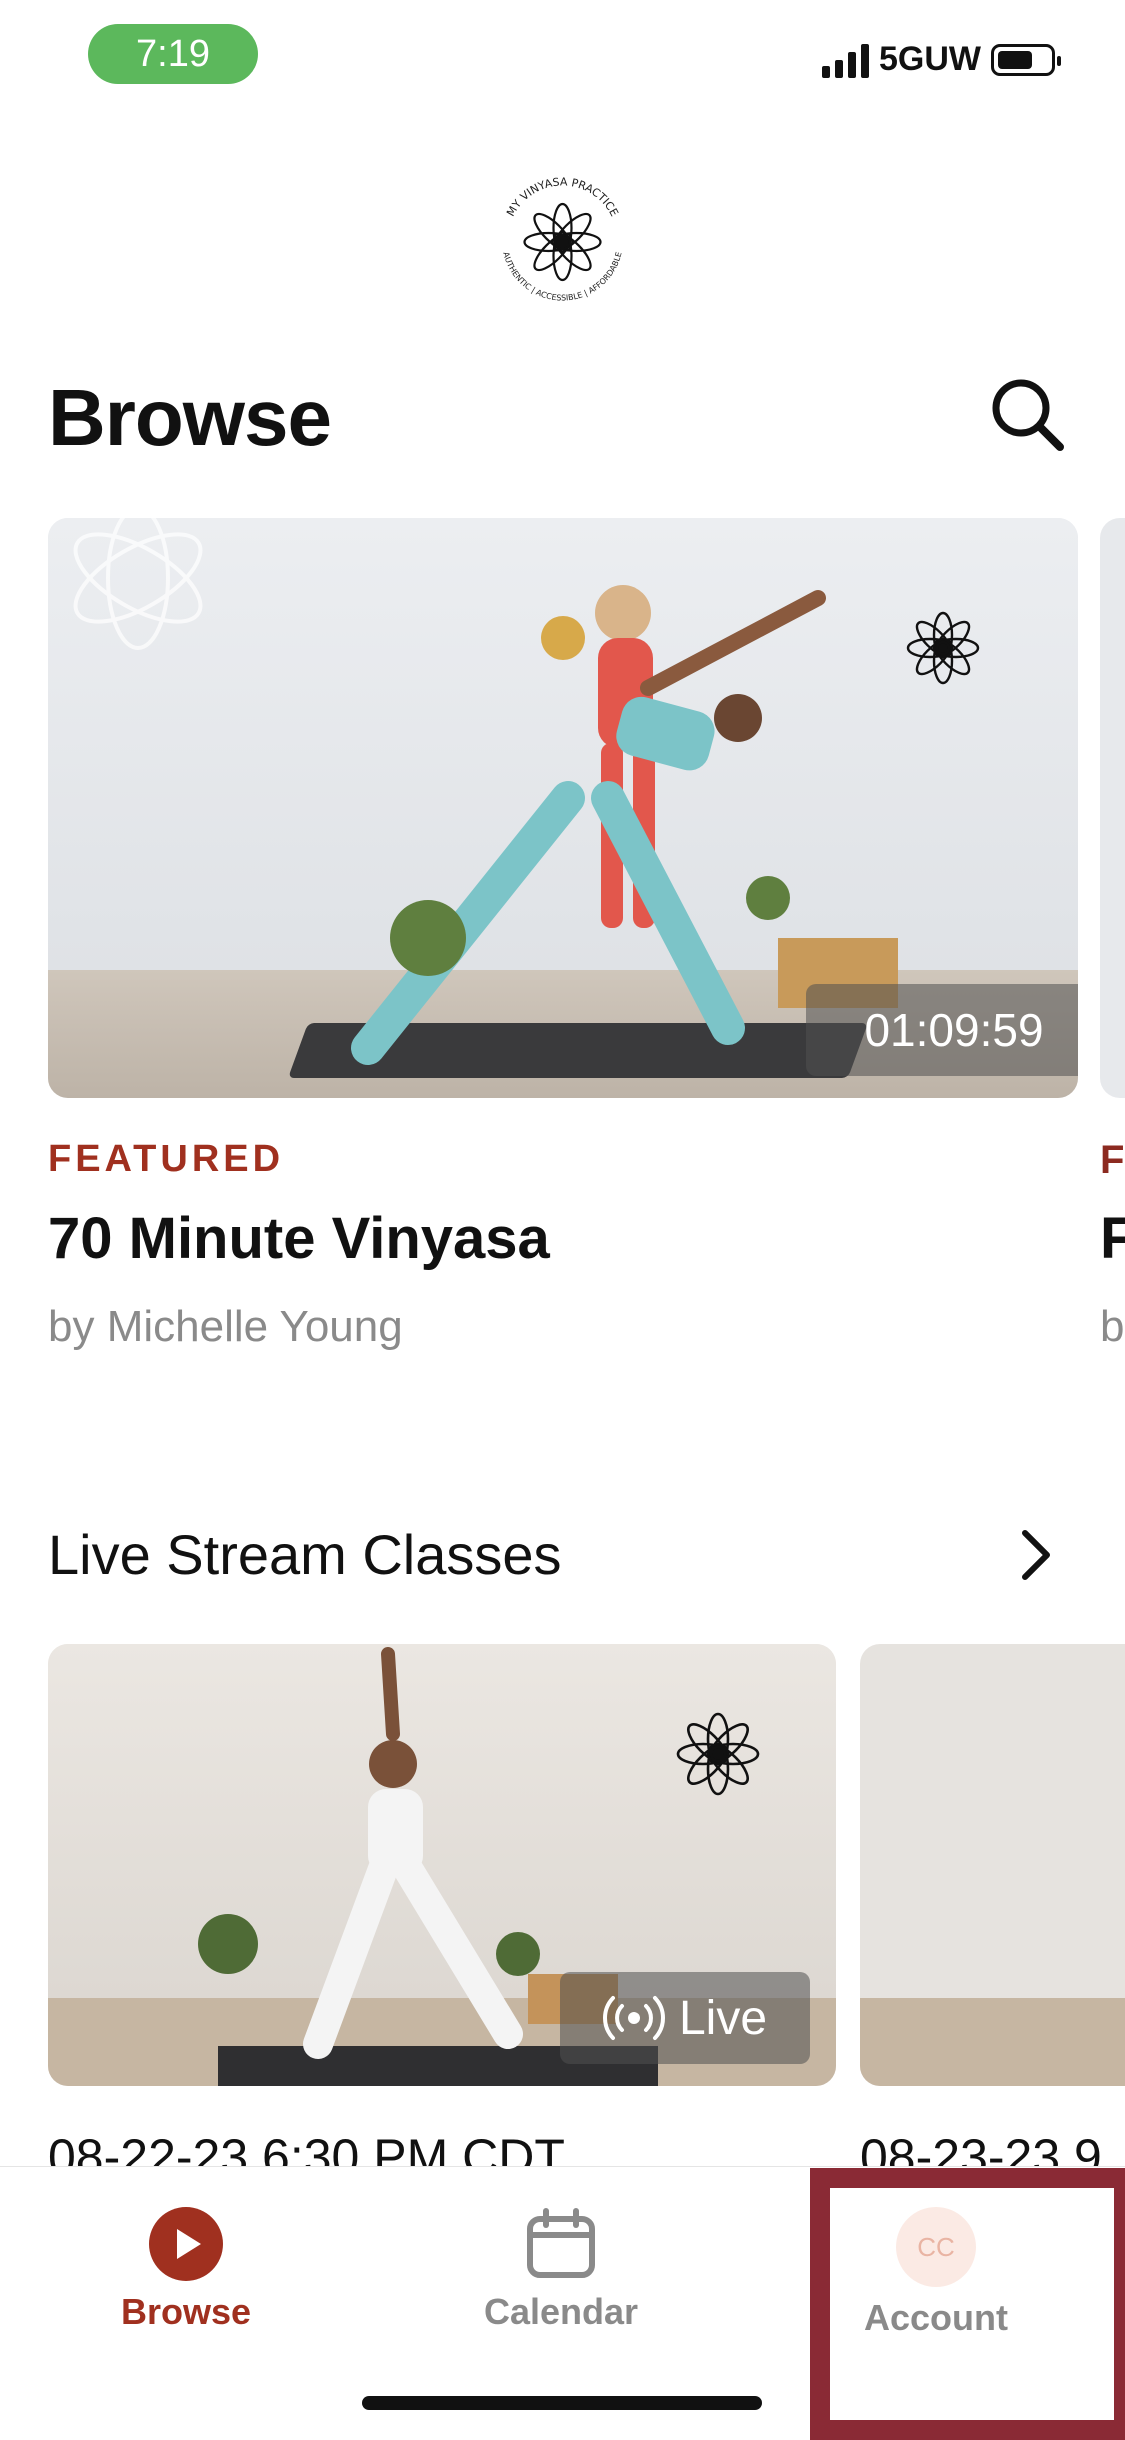  Describe the element at coordinates (561, 2243) in the screenshot. I see `calendar-icon` at that location.